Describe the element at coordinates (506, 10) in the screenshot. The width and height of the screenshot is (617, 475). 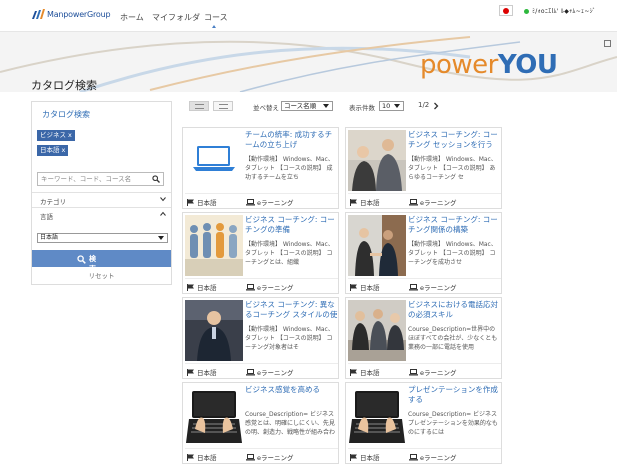
I see `japan-flag-icon` at that location.